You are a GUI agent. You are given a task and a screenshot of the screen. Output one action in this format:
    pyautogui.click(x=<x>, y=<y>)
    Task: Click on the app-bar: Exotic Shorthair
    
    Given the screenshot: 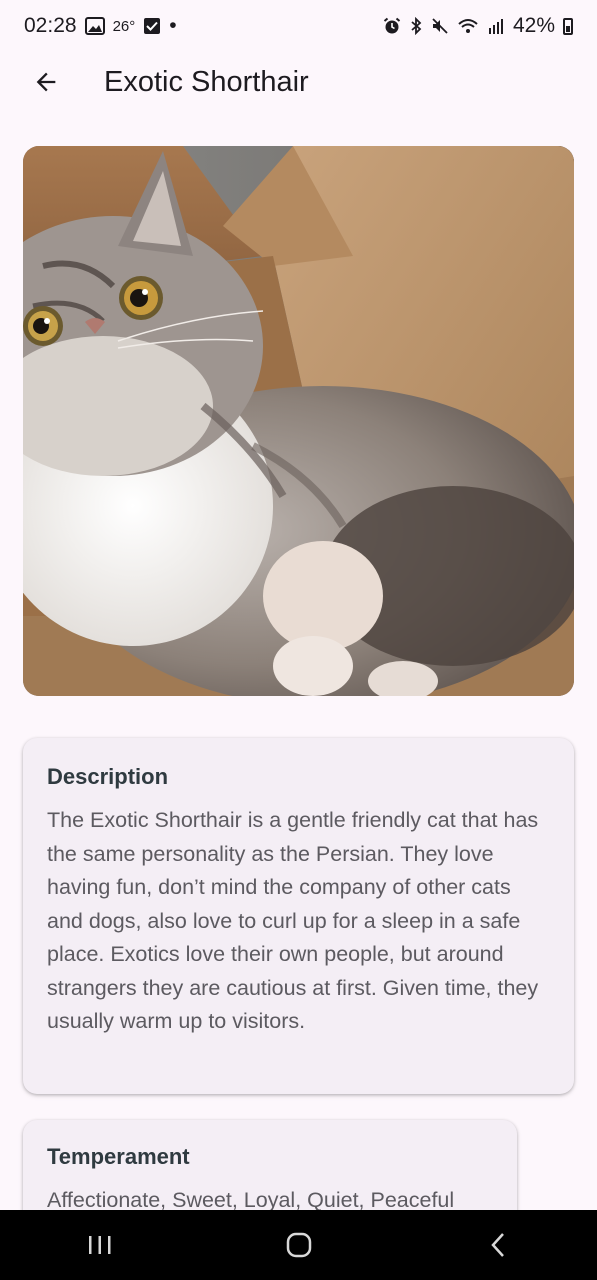 What is the action you would take?
    pyautogui.click(x=298, y=82)
    